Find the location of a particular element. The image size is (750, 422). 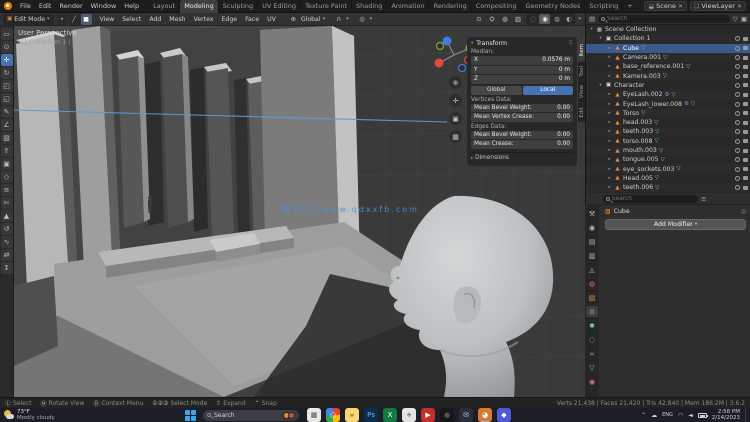

outliner-search-input is located at coordinates (667, 18).